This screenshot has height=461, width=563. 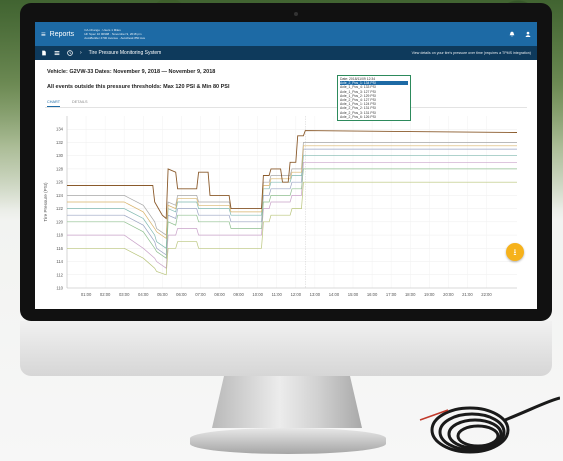 What do you see at coordinates (429, 294) in the screenshot?
I see `x-tick-label: 19:00` at bounding box center [429, 294].